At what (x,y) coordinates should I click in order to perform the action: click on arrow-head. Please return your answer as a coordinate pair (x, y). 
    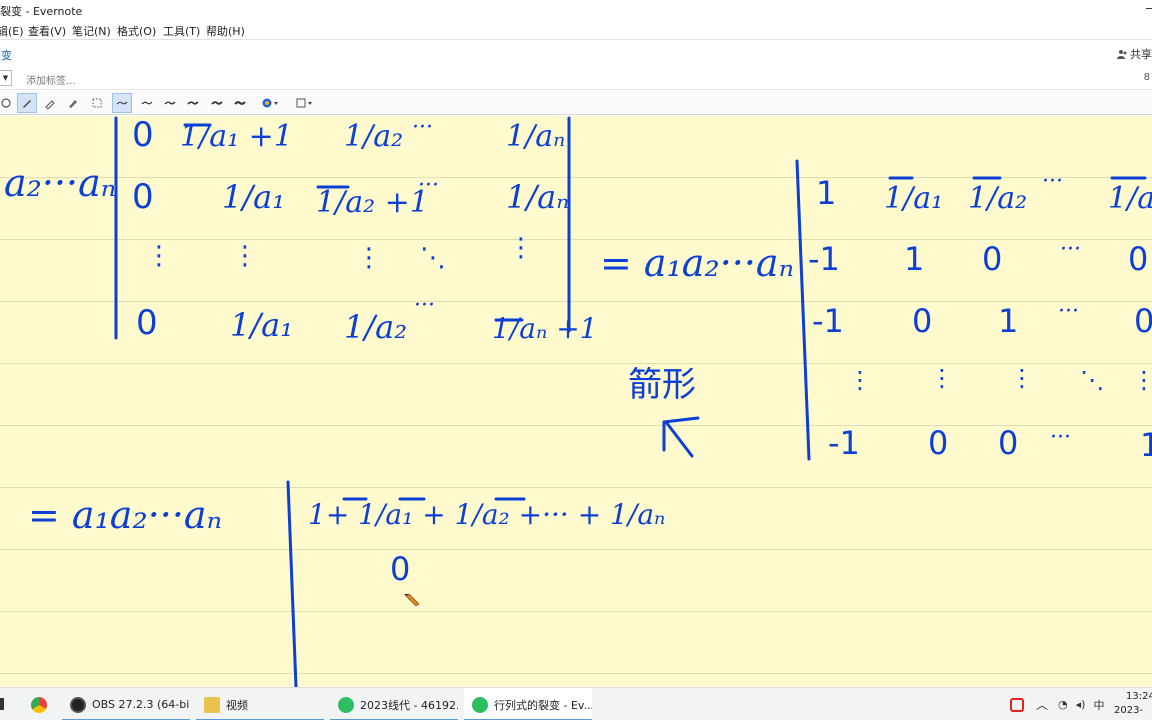
    Looking at the image, I should click on (681, 434).